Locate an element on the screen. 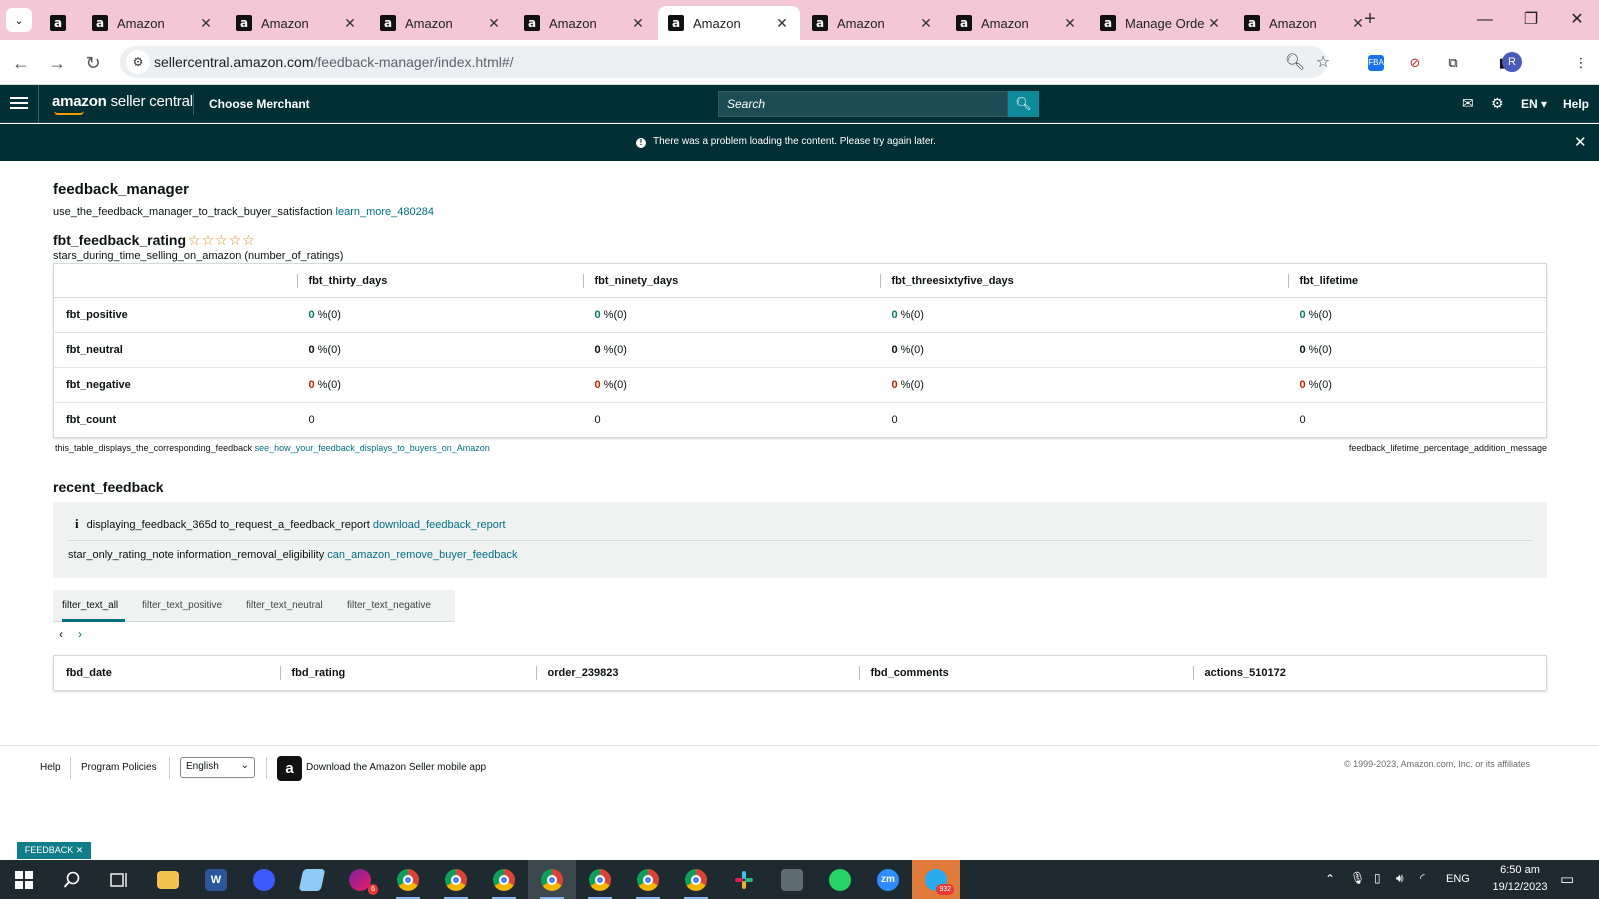 The image size is (1599, 899). download-feedback-report-link: download_feedback_report is located at coordinates (439, 525).